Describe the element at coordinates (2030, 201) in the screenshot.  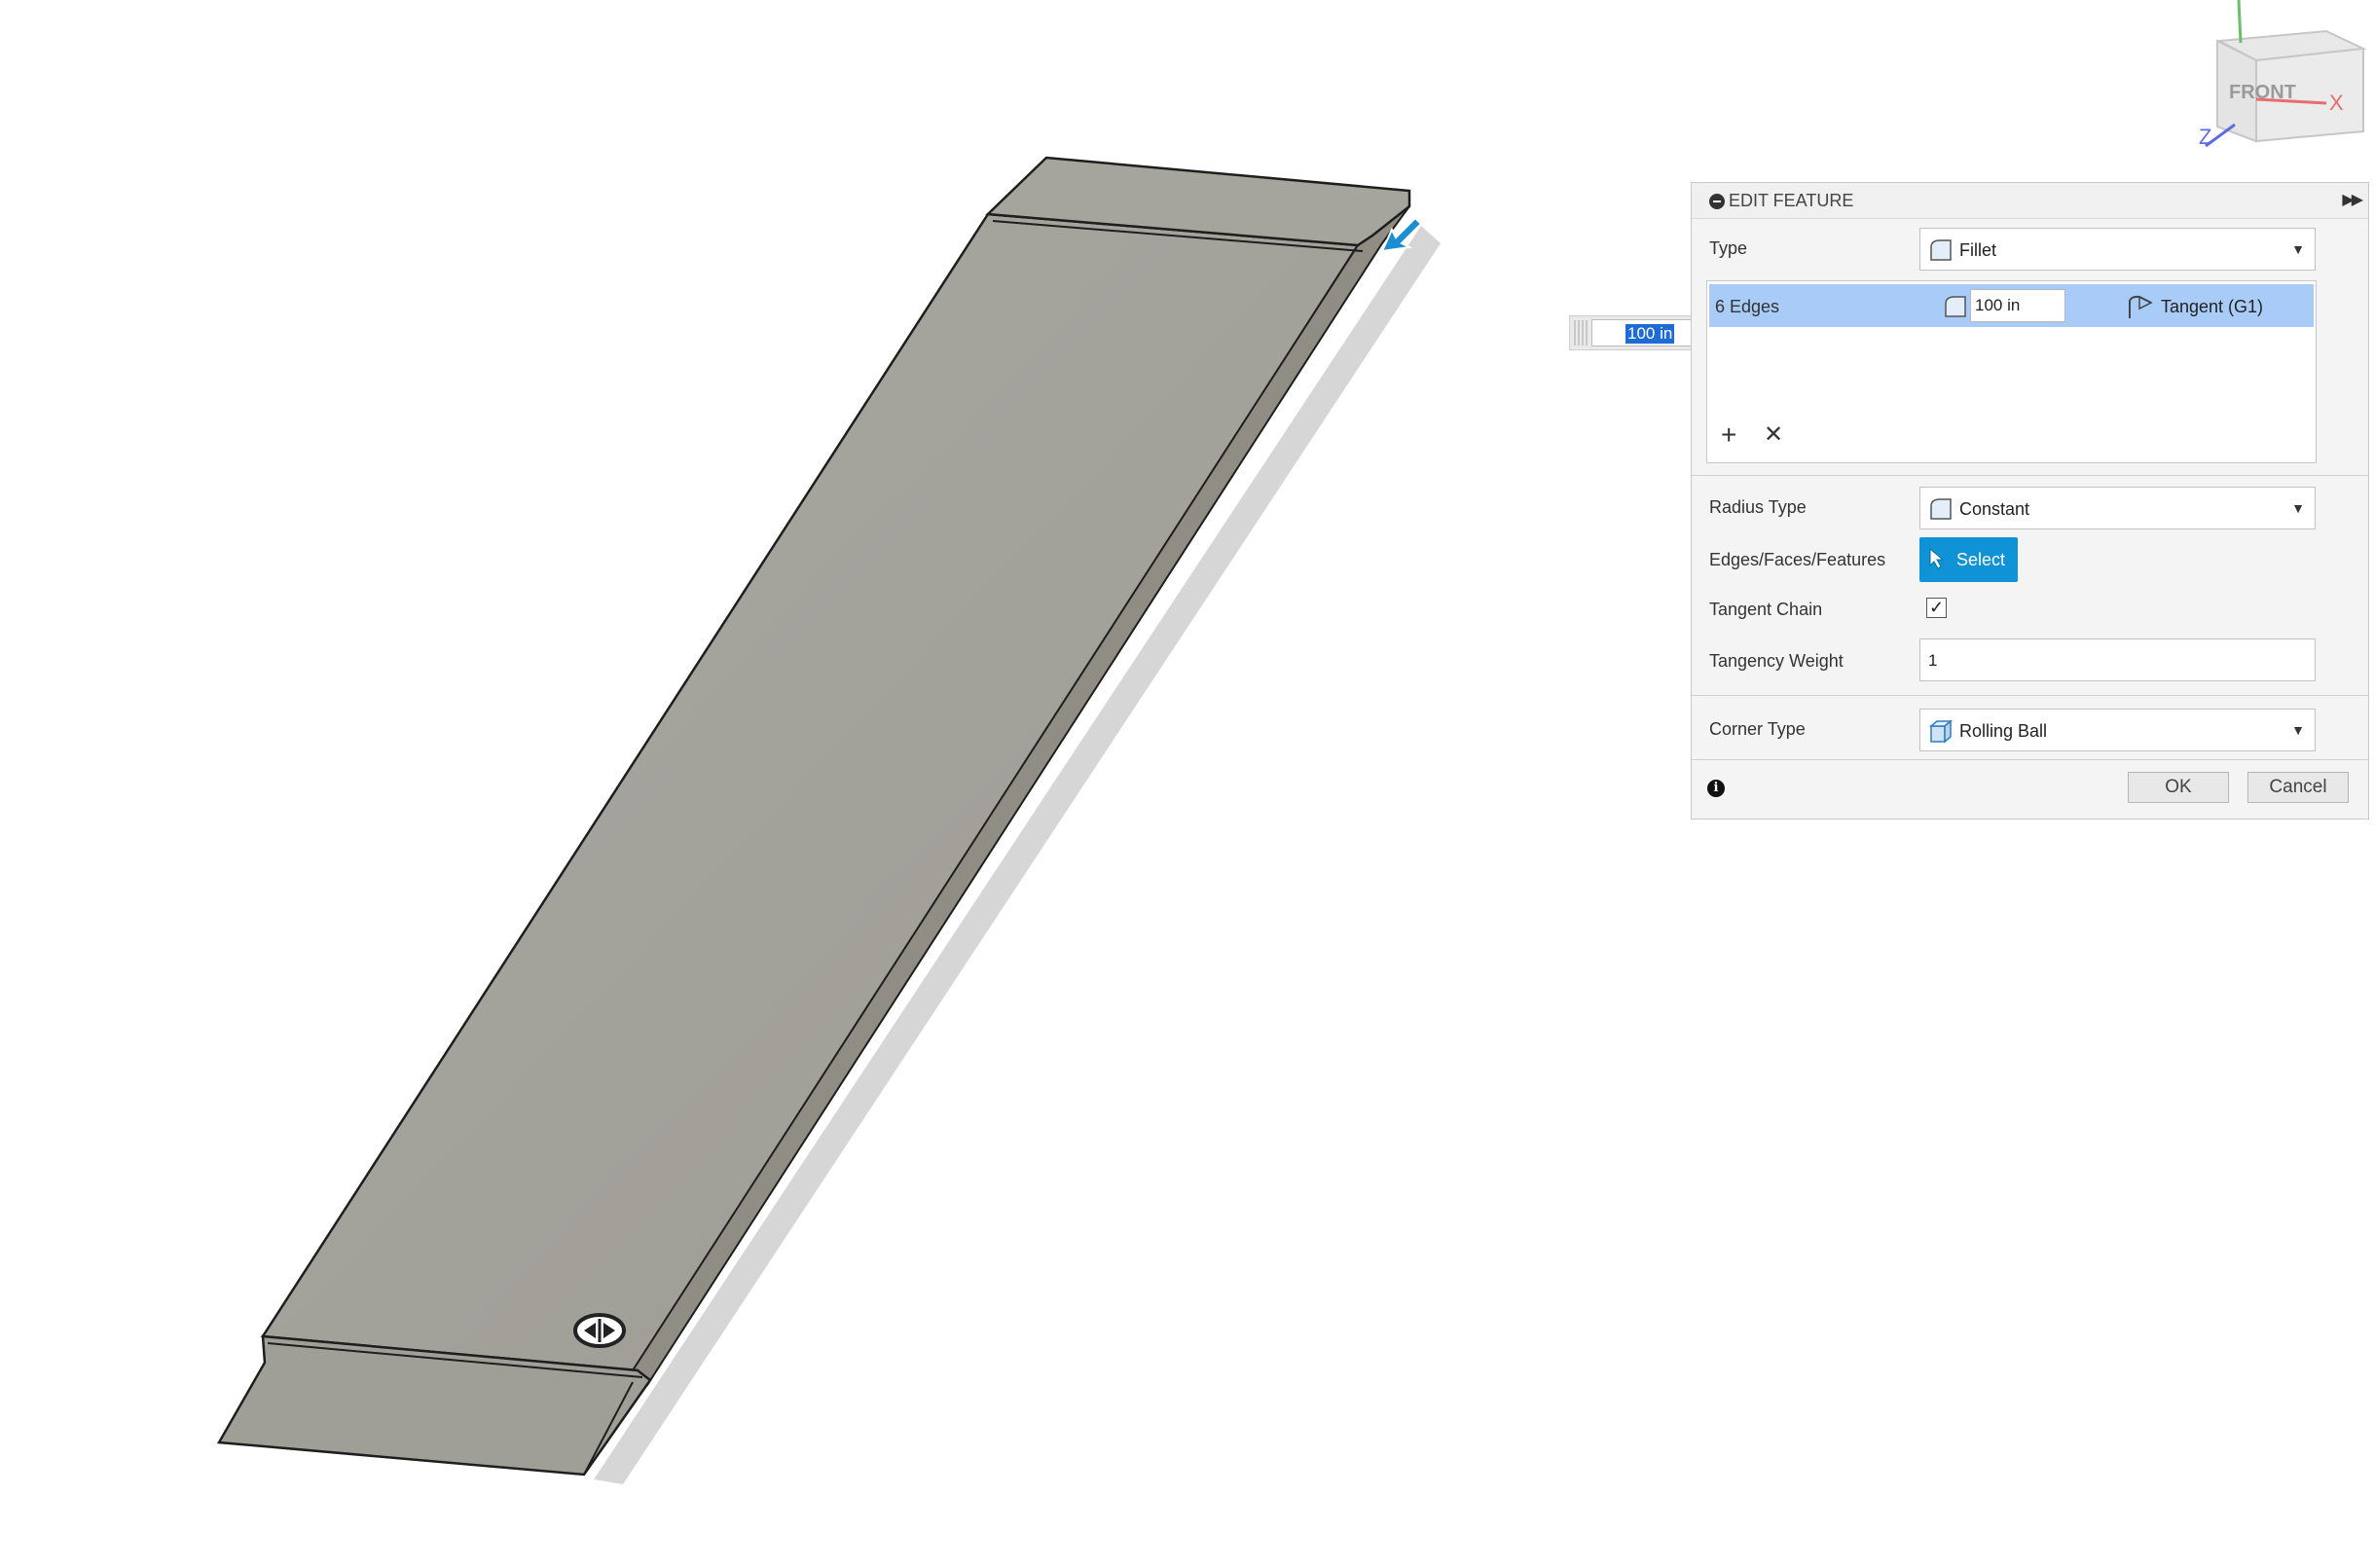
I see `panel-header: EDIT FEATURE ▶▶` at that location.